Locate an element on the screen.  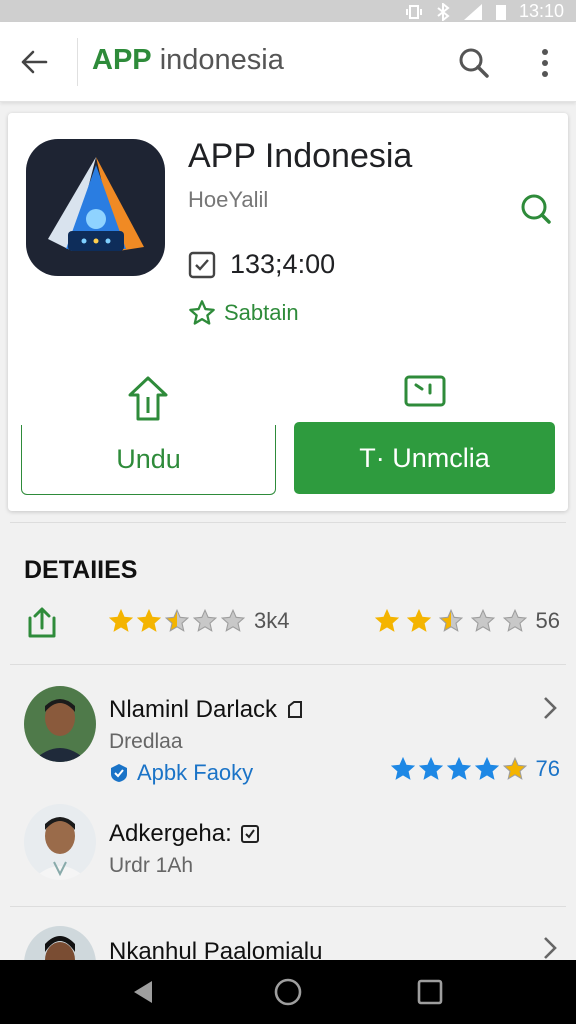
back-button is located at coordinates (34, 62).